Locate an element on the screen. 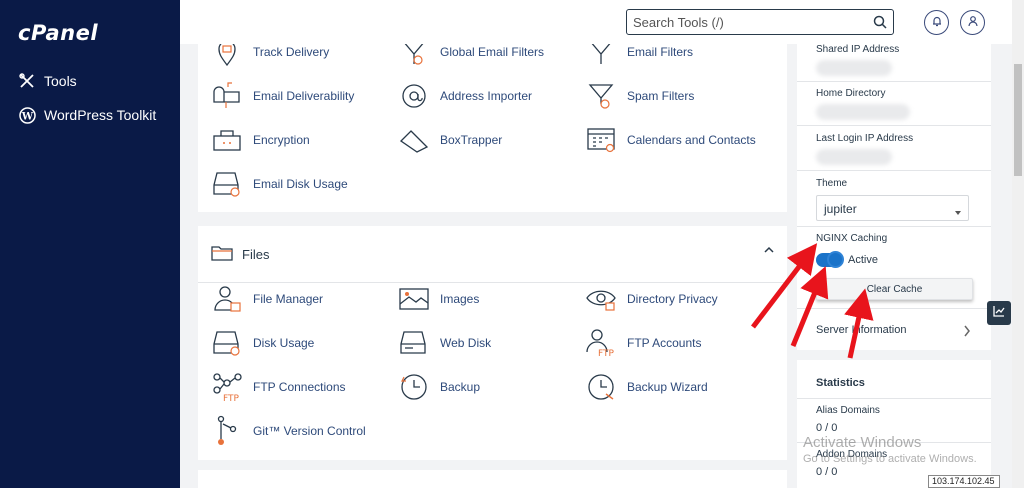 Image resolution: width=1024 pixels, height=488 pixels. ftp-accounts-icon: FTP is located at coordinates (601, 343).